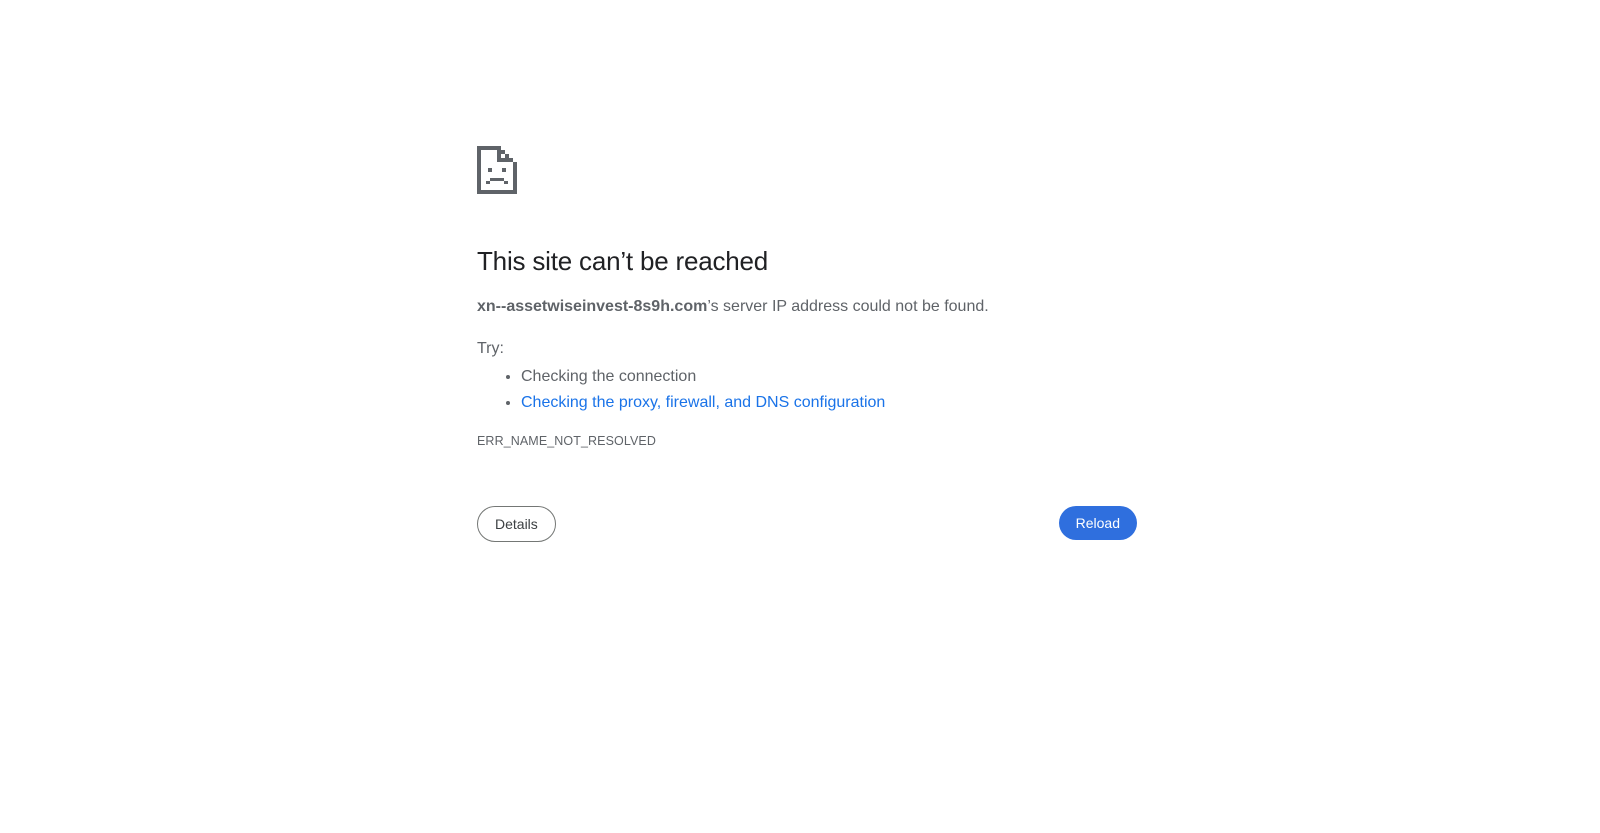 The height and width of the screenshot is (833, 1600). Describe the element at coordinates (566, 441) in the screenshot. I see `error-code: ERR_NAME_NOT_RESOLVED` at that location.